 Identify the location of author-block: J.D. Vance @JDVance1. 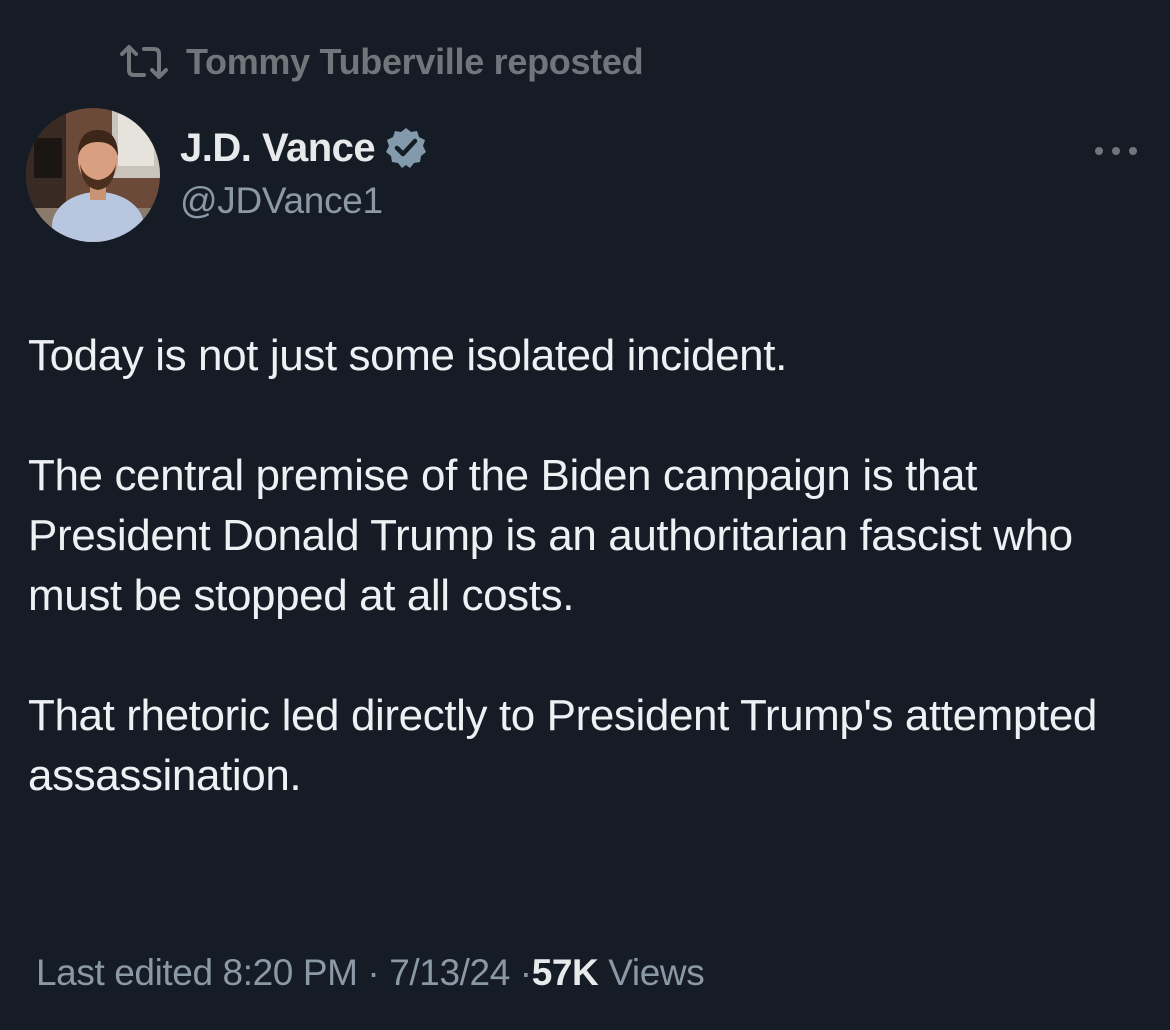
(304, 172).